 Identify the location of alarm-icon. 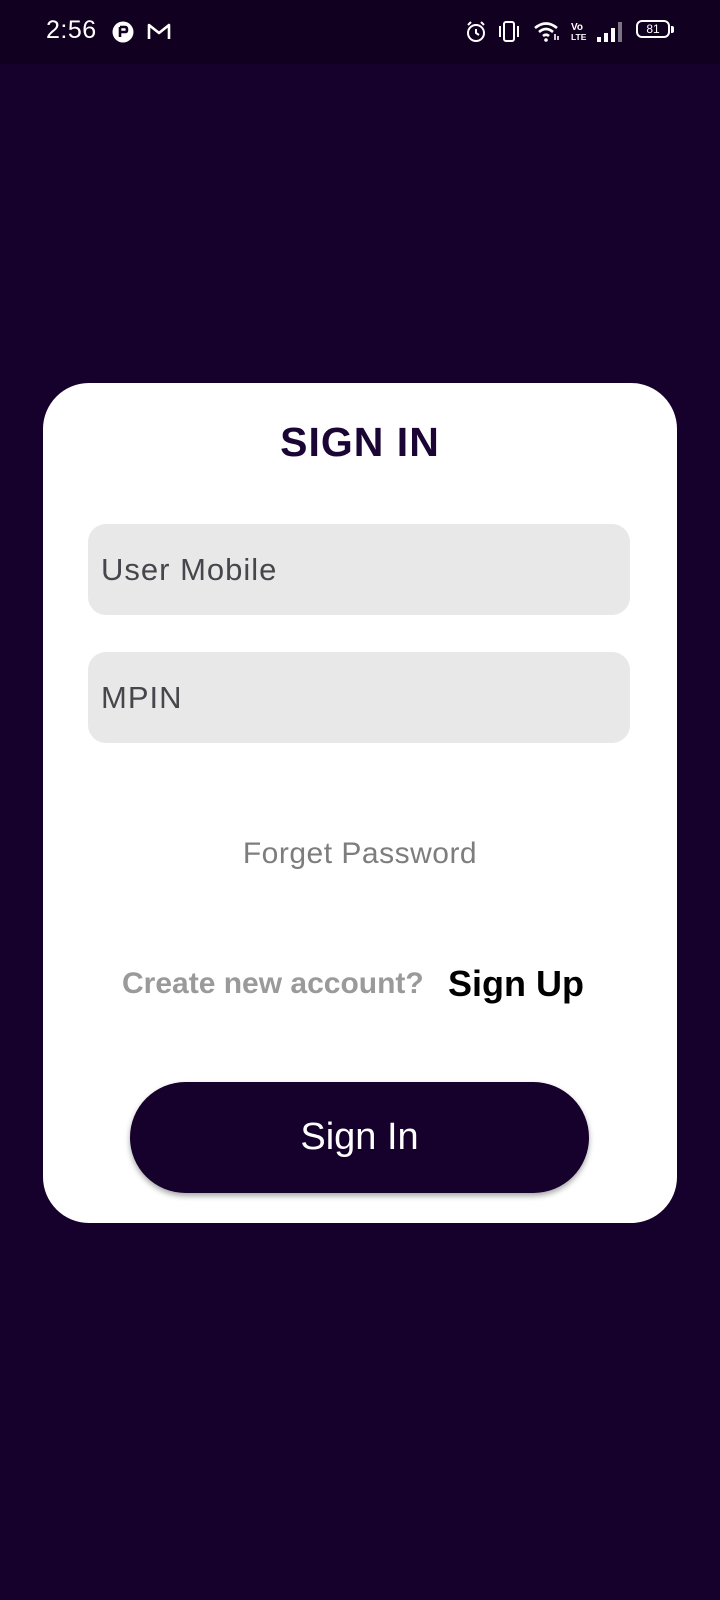
(476, 31).